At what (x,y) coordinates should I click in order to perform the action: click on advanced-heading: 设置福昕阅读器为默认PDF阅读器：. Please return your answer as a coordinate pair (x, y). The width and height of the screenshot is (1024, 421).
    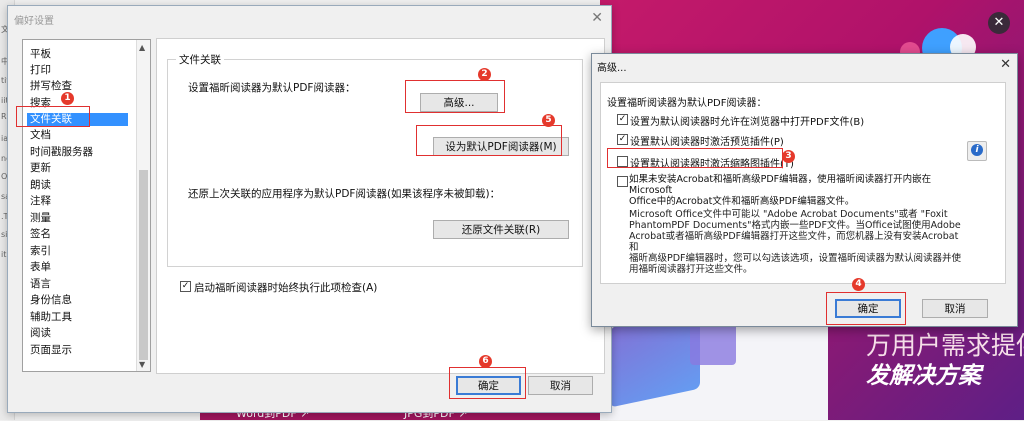
    Looking at the image, I should click on (687, 103).